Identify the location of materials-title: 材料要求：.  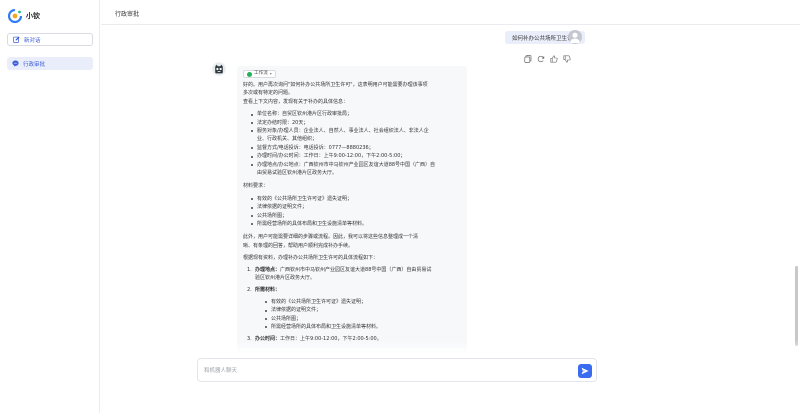
(256, 186).